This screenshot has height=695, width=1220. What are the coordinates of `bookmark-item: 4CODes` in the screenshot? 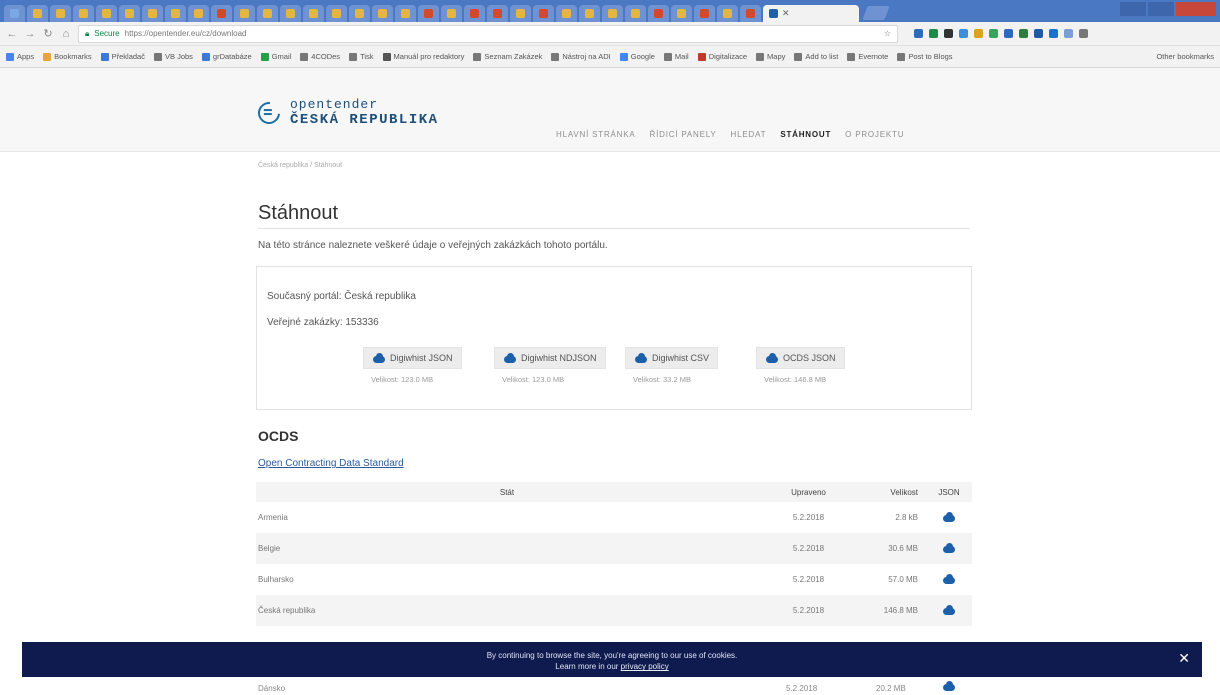 It's located at (320, 56).